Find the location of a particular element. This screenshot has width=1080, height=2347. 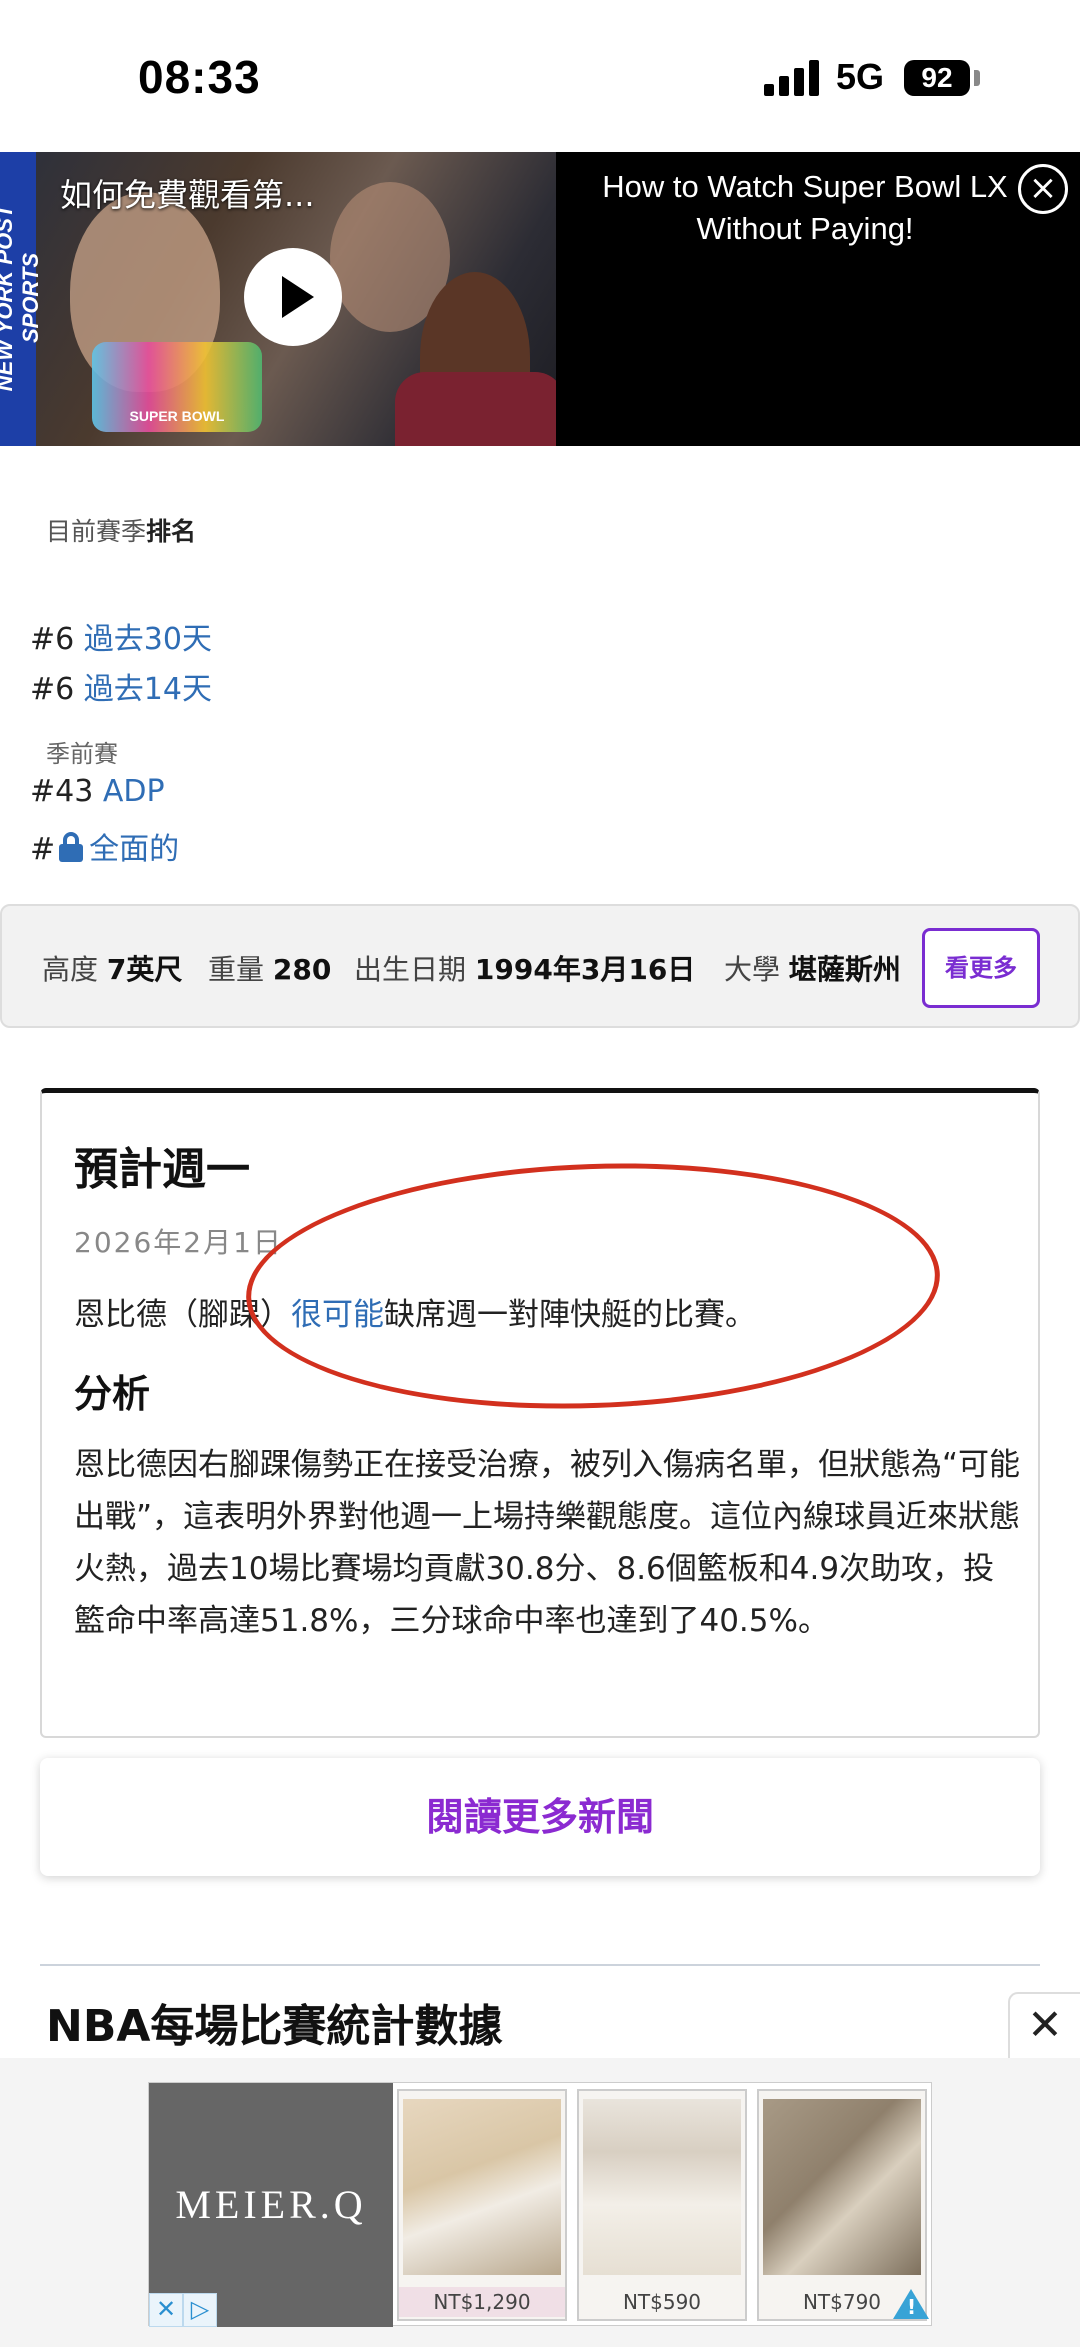

rank-value: # is located at coordinates (43, 849).